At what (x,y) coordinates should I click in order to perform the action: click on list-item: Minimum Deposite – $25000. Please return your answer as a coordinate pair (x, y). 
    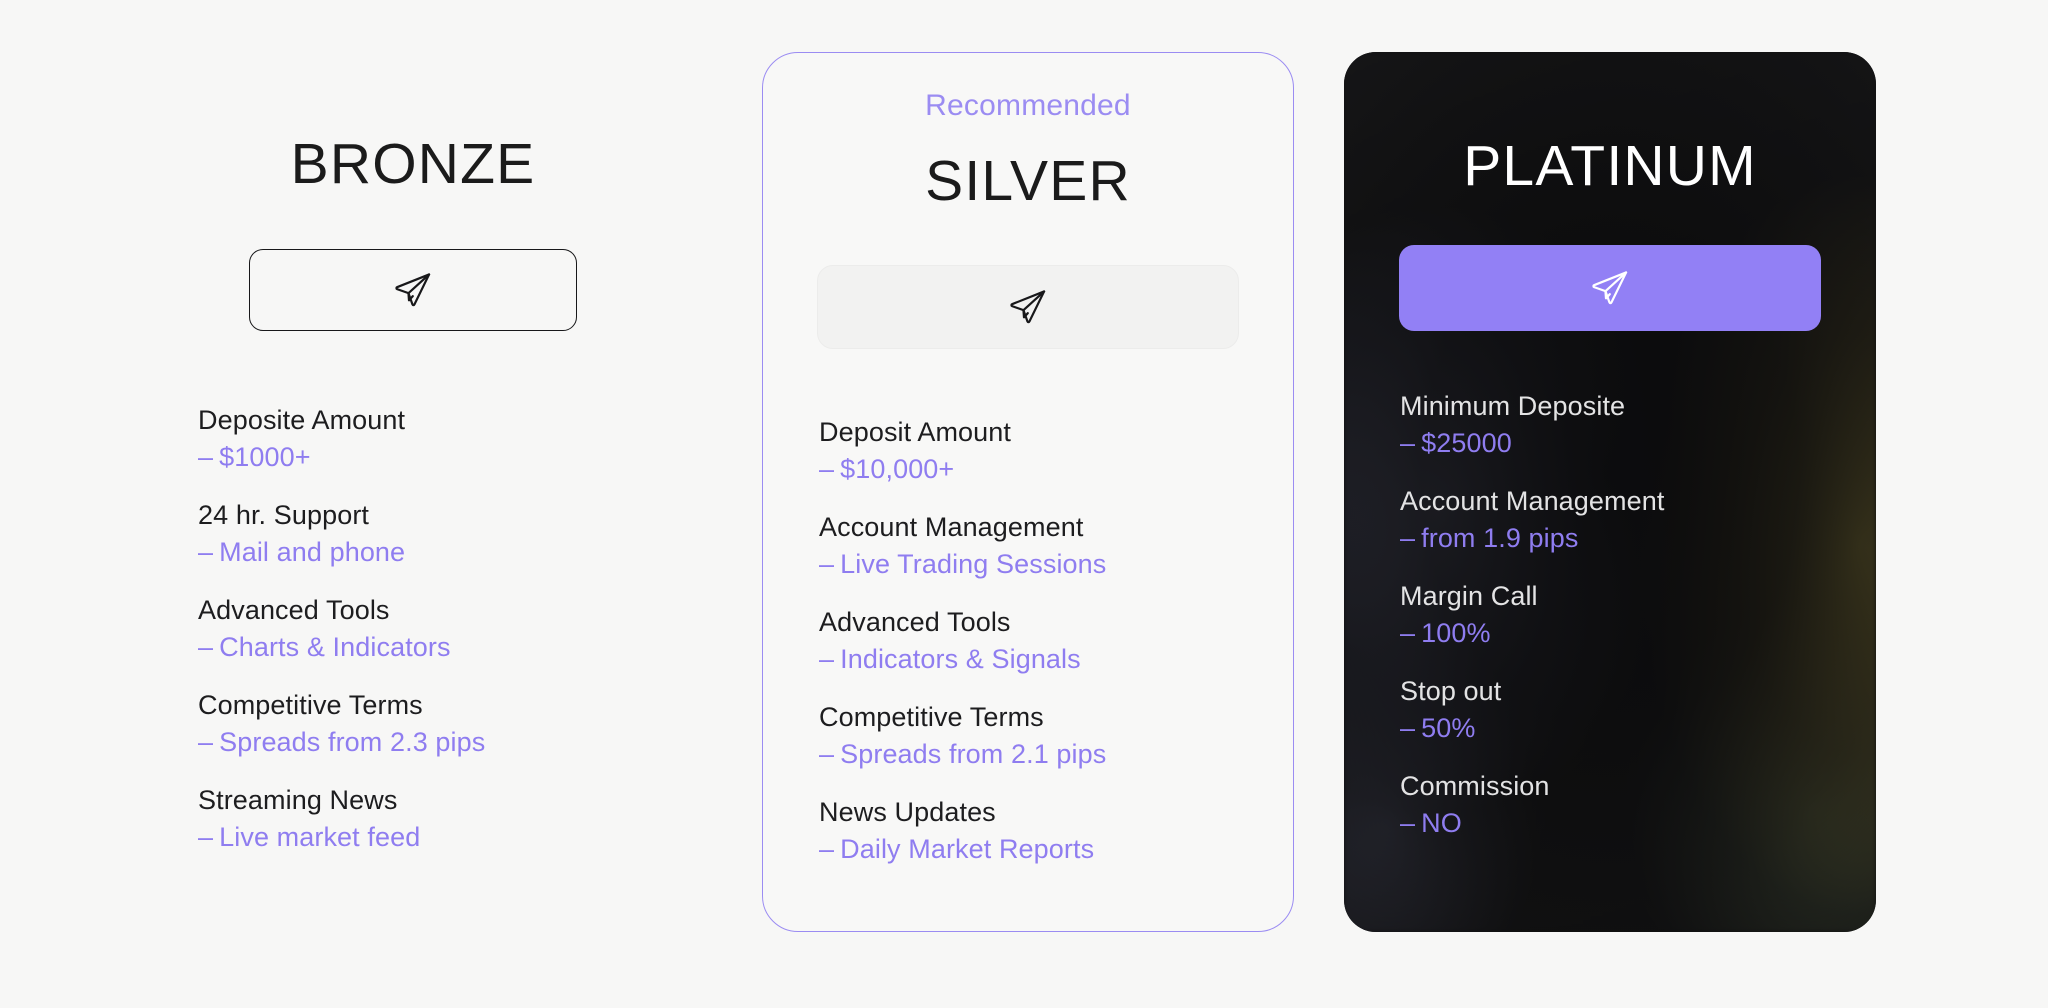
    Looking at the image, I should click on (1638, 424).